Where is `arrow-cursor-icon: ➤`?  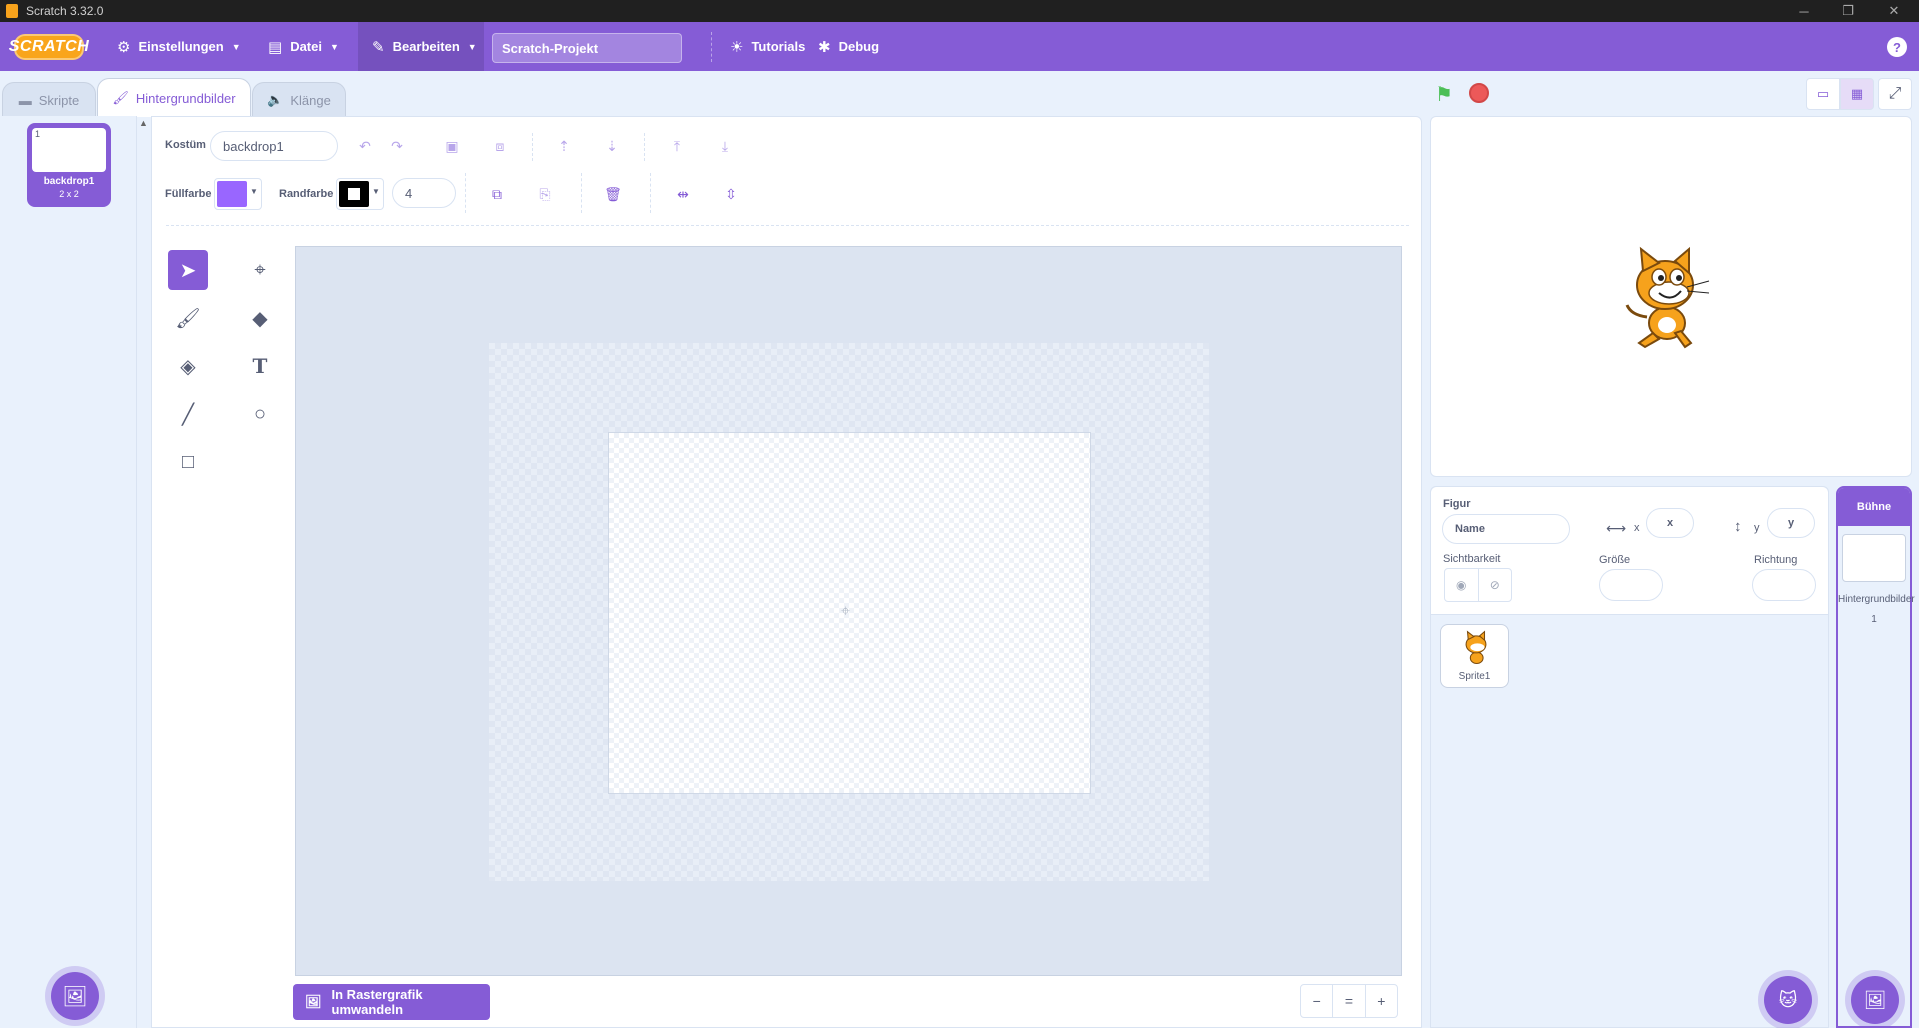
arrow-cursor-icon: ➤ is located at coordinates (188, 270).